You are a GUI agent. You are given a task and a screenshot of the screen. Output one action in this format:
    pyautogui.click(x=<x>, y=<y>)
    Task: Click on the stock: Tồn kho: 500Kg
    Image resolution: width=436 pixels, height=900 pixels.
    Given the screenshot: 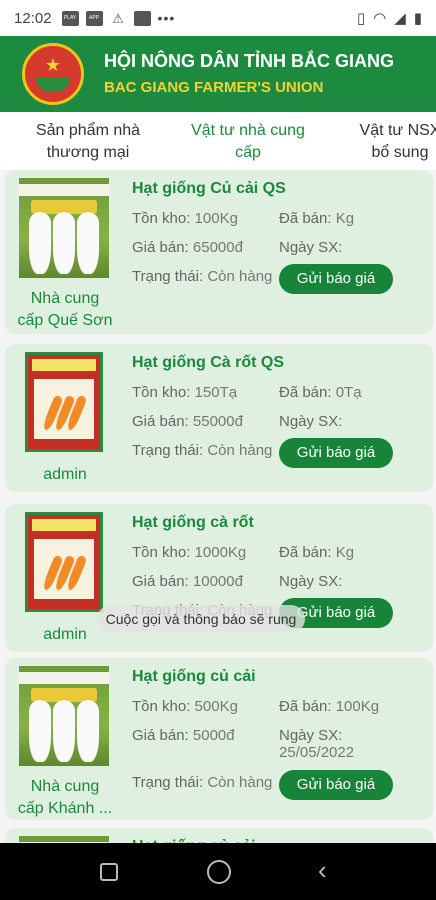 What is the action you would take?
    pyautogui.click(x=185, y=706)
    